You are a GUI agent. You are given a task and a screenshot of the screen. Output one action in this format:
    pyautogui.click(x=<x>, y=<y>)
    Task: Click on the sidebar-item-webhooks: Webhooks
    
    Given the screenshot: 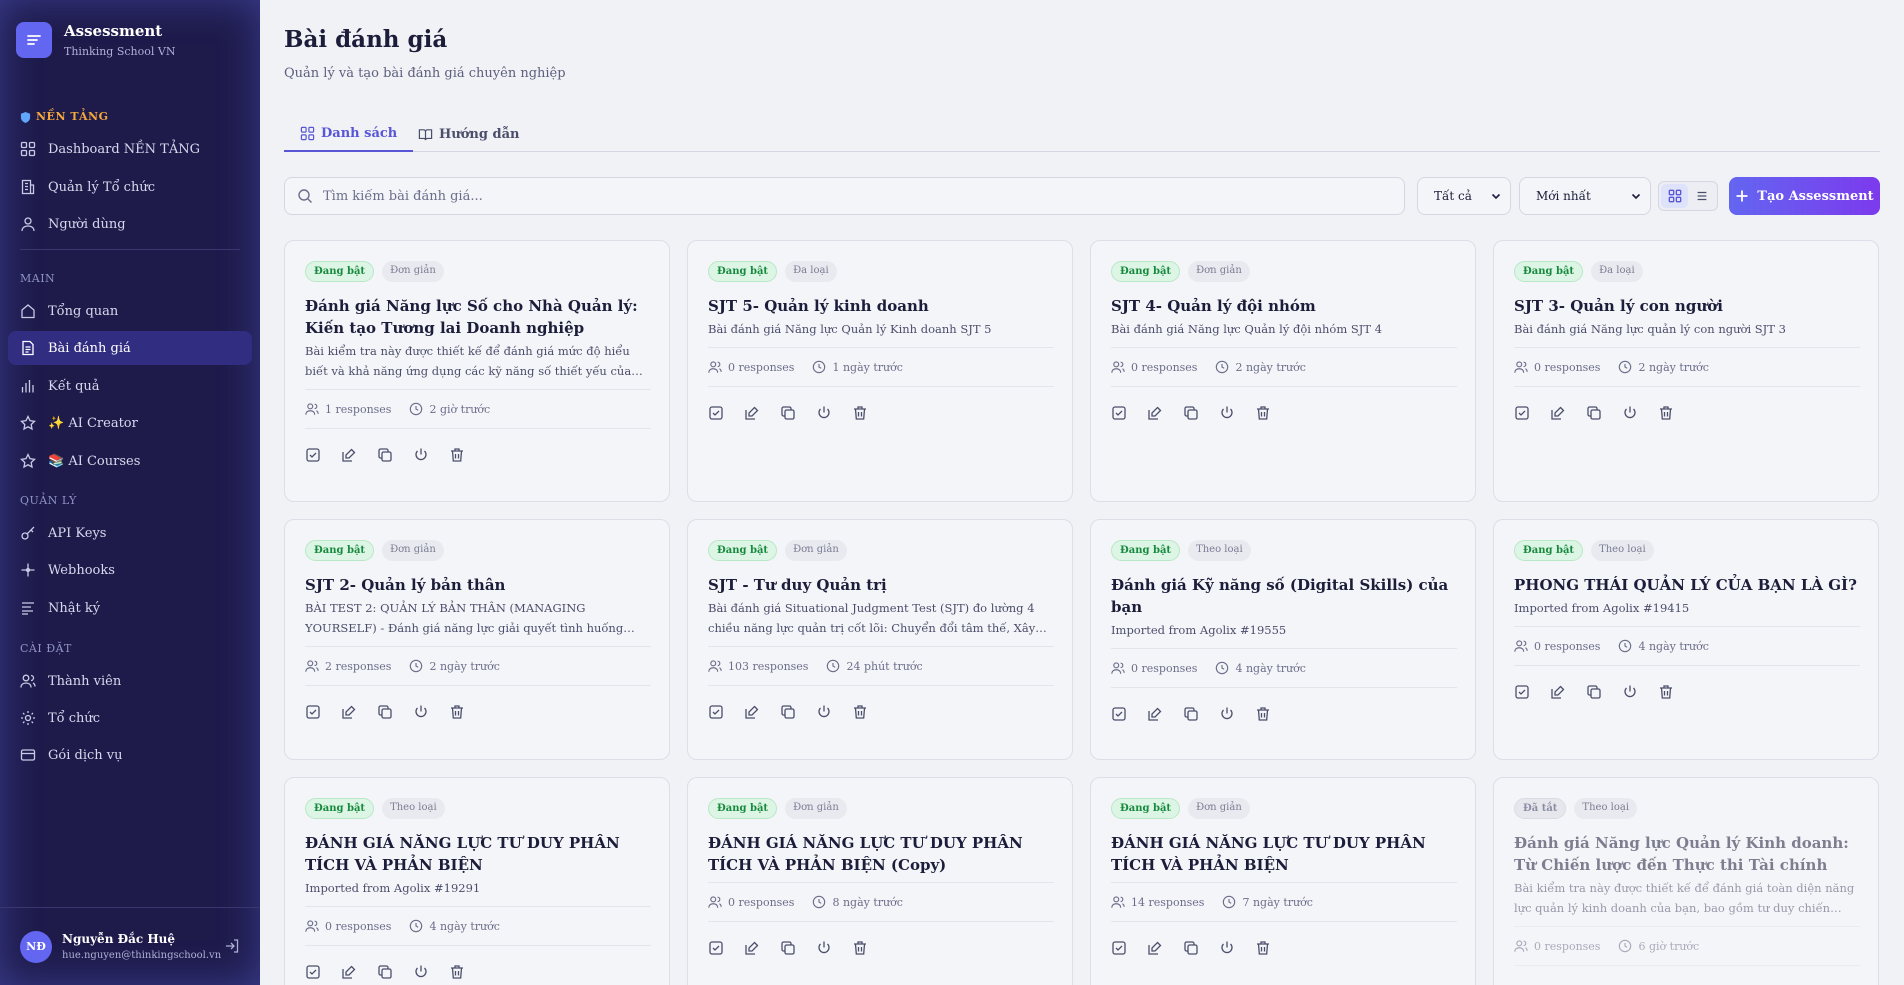 What is the action you would take?
    pyautogui.click(x=130, y=570)
    